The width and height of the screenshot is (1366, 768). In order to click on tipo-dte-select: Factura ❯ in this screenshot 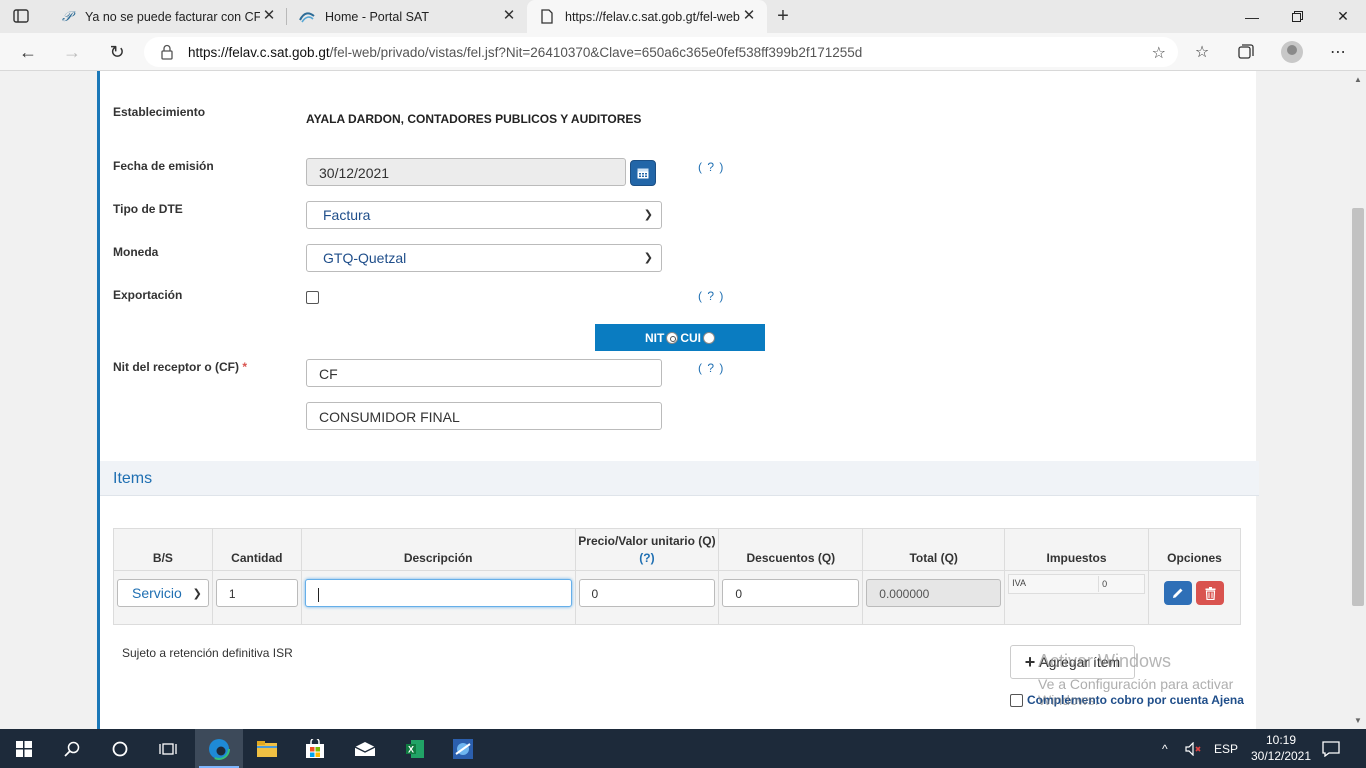, I will do `click(484, 215)`.